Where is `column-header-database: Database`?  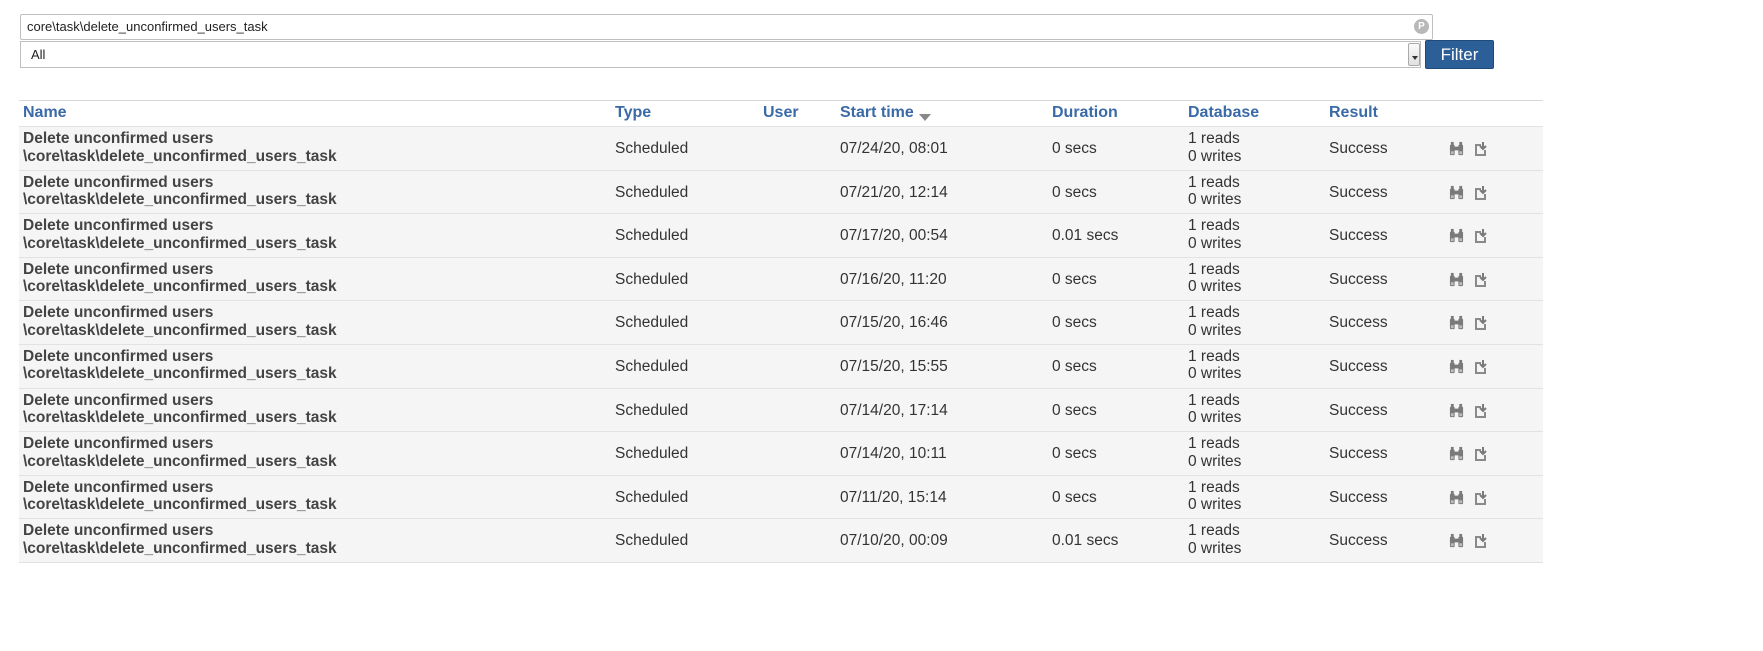
column-header-database: Database is located at coordinates (1223, 113).